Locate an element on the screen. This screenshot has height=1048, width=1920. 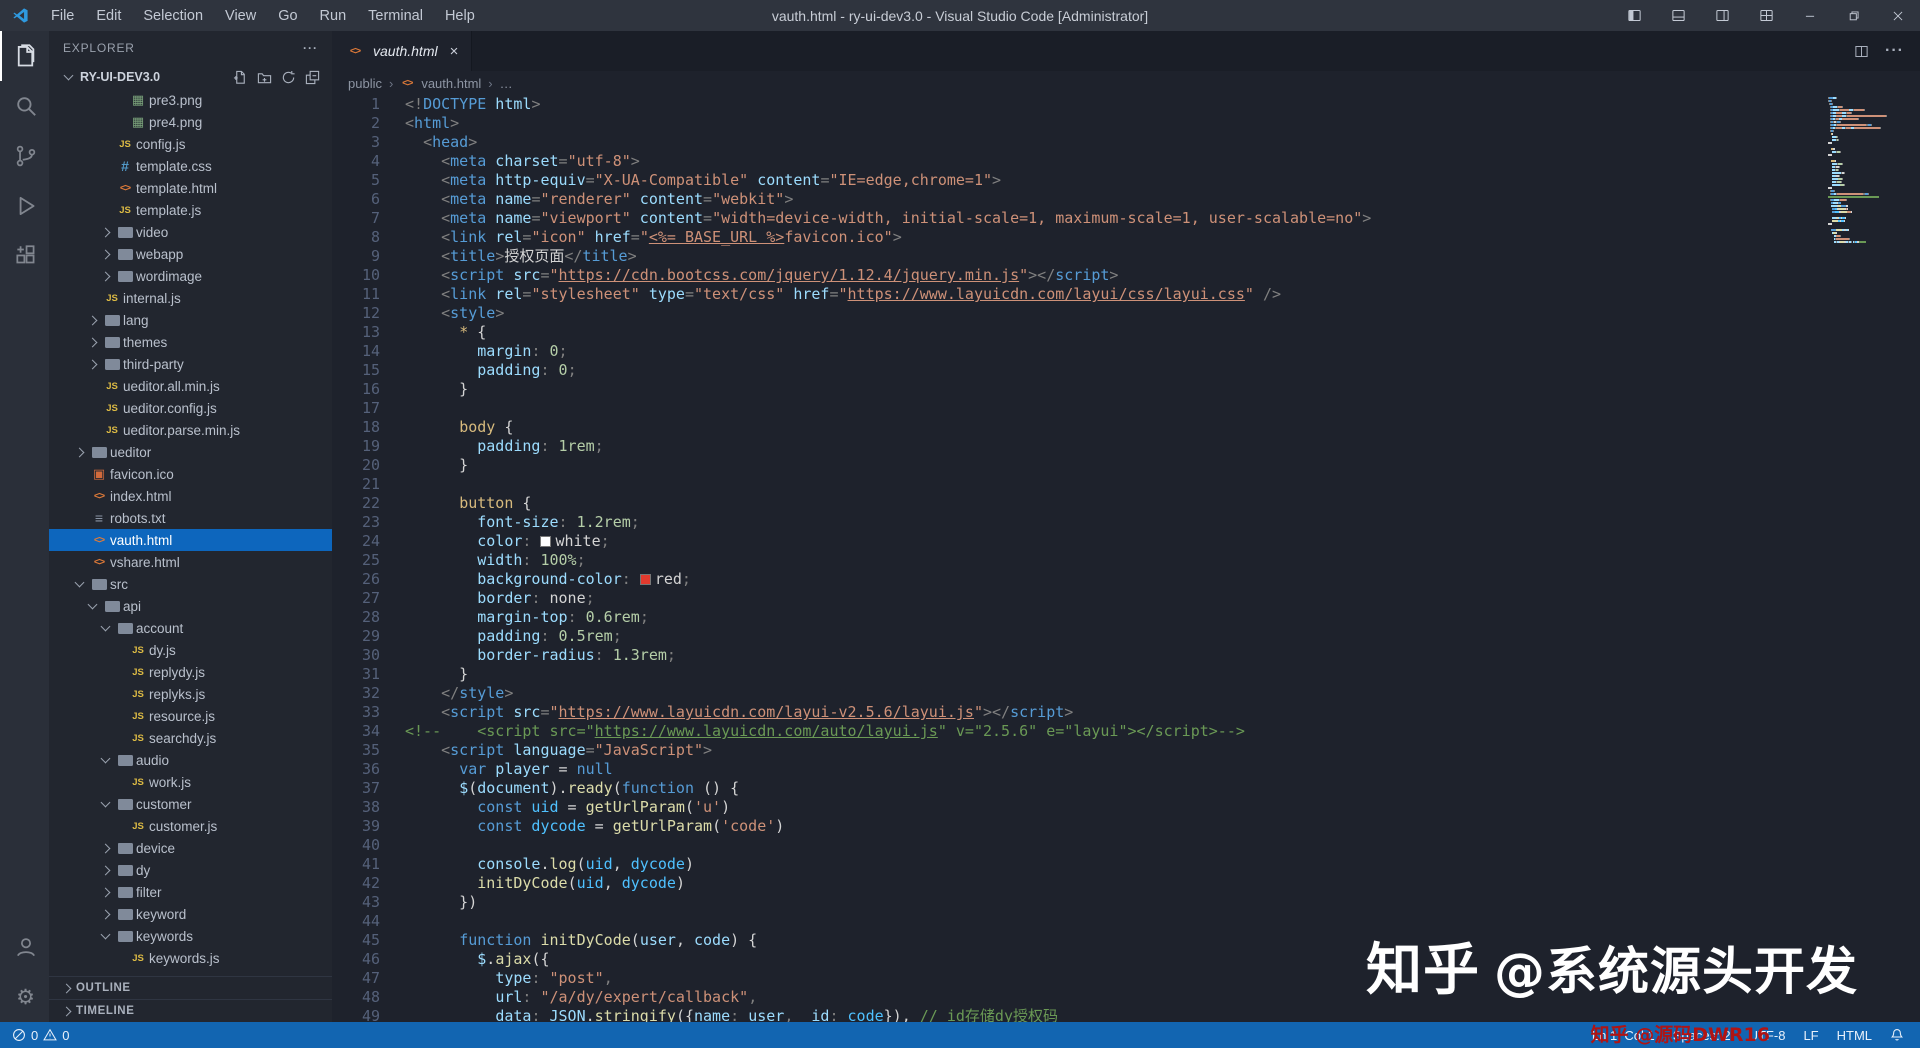
close-button is located at coordinates (1898, 15).